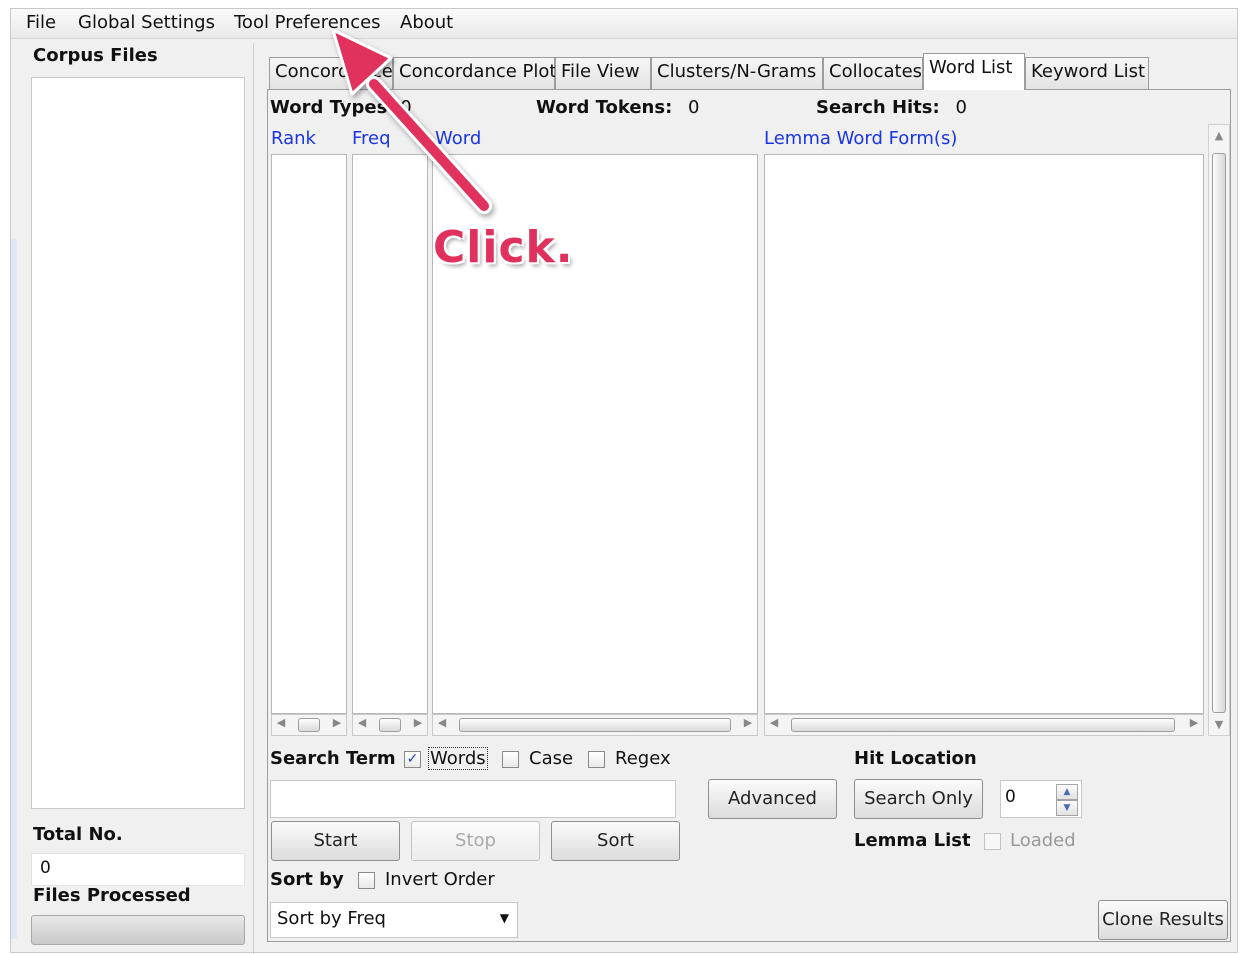  Describe the element at coordinates (253, 498) in the screenshot. I see `panel-divider` at that location.